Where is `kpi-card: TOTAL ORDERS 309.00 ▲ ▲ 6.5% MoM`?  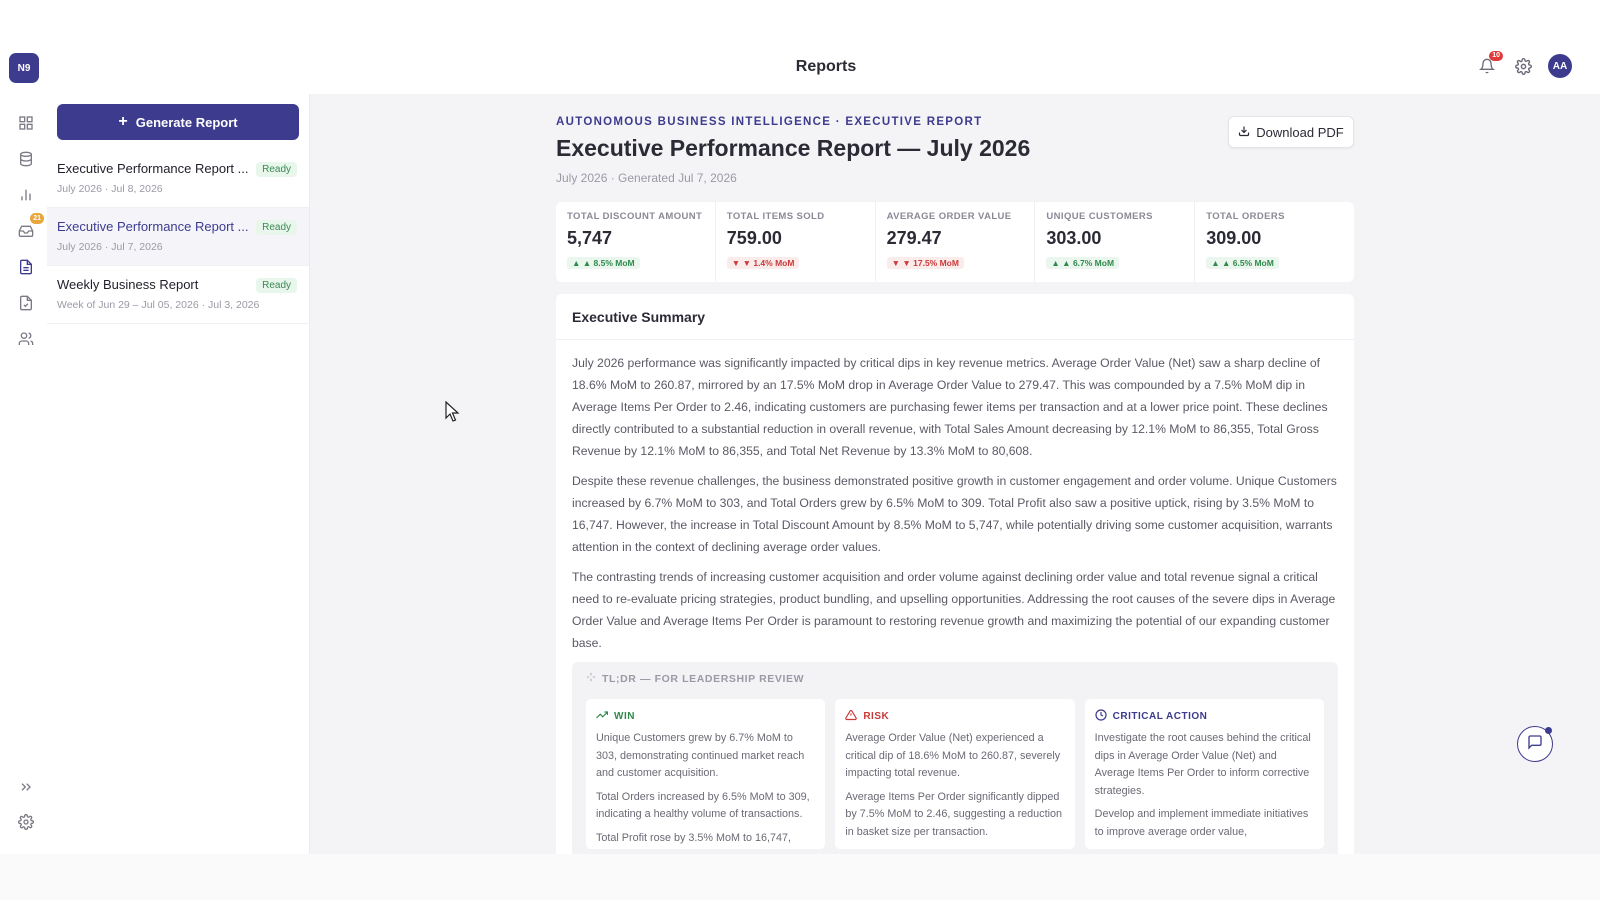 kpi-card: TOTAL ORDERS 309.00 ▲ ▲ 6.5% MoM is located at coordinates (1274, 242).